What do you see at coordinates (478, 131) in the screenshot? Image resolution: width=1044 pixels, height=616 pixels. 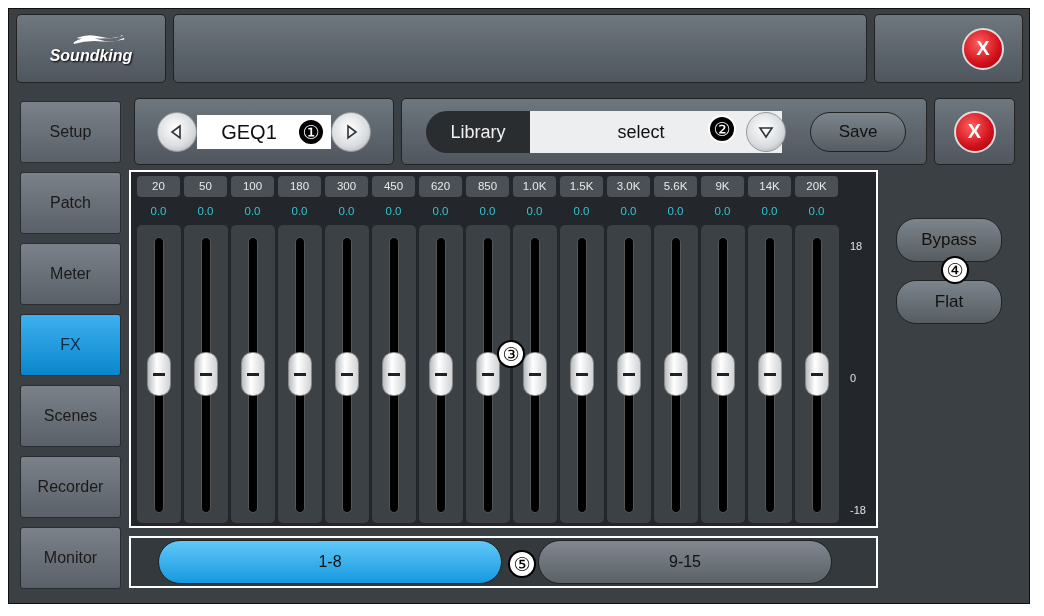 I see `library-label: Library` at bounding box center [478, 131].